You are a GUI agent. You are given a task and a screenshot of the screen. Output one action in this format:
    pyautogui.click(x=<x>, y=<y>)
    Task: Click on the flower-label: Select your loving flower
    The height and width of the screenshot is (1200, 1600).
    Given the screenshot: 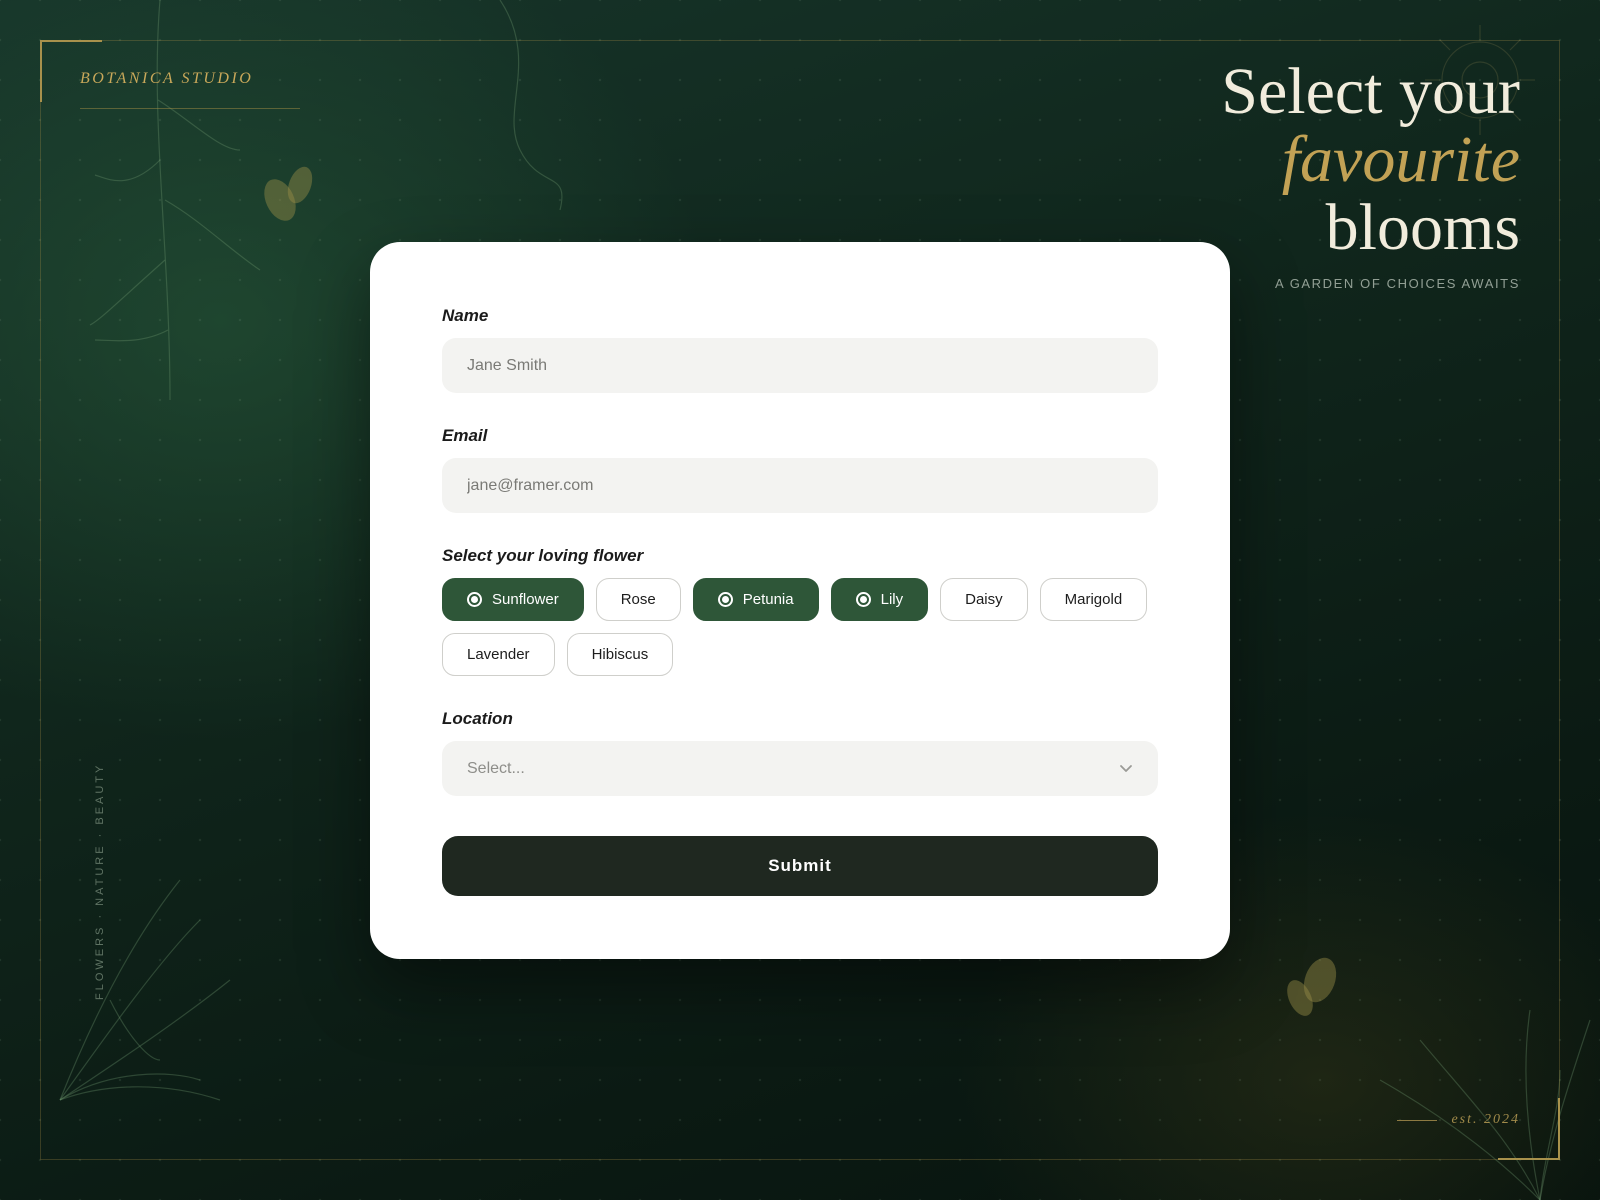 What is the action you would take?
    pyautogui.click(x=543, y=555)
    